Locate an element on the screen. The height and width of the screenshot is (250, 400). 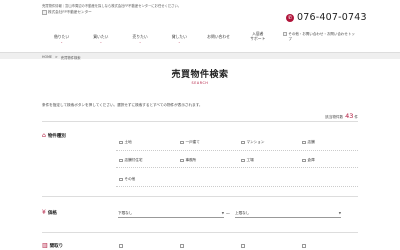
nav-item-label: 入居者 サポート is located at coordinates (258, 36).